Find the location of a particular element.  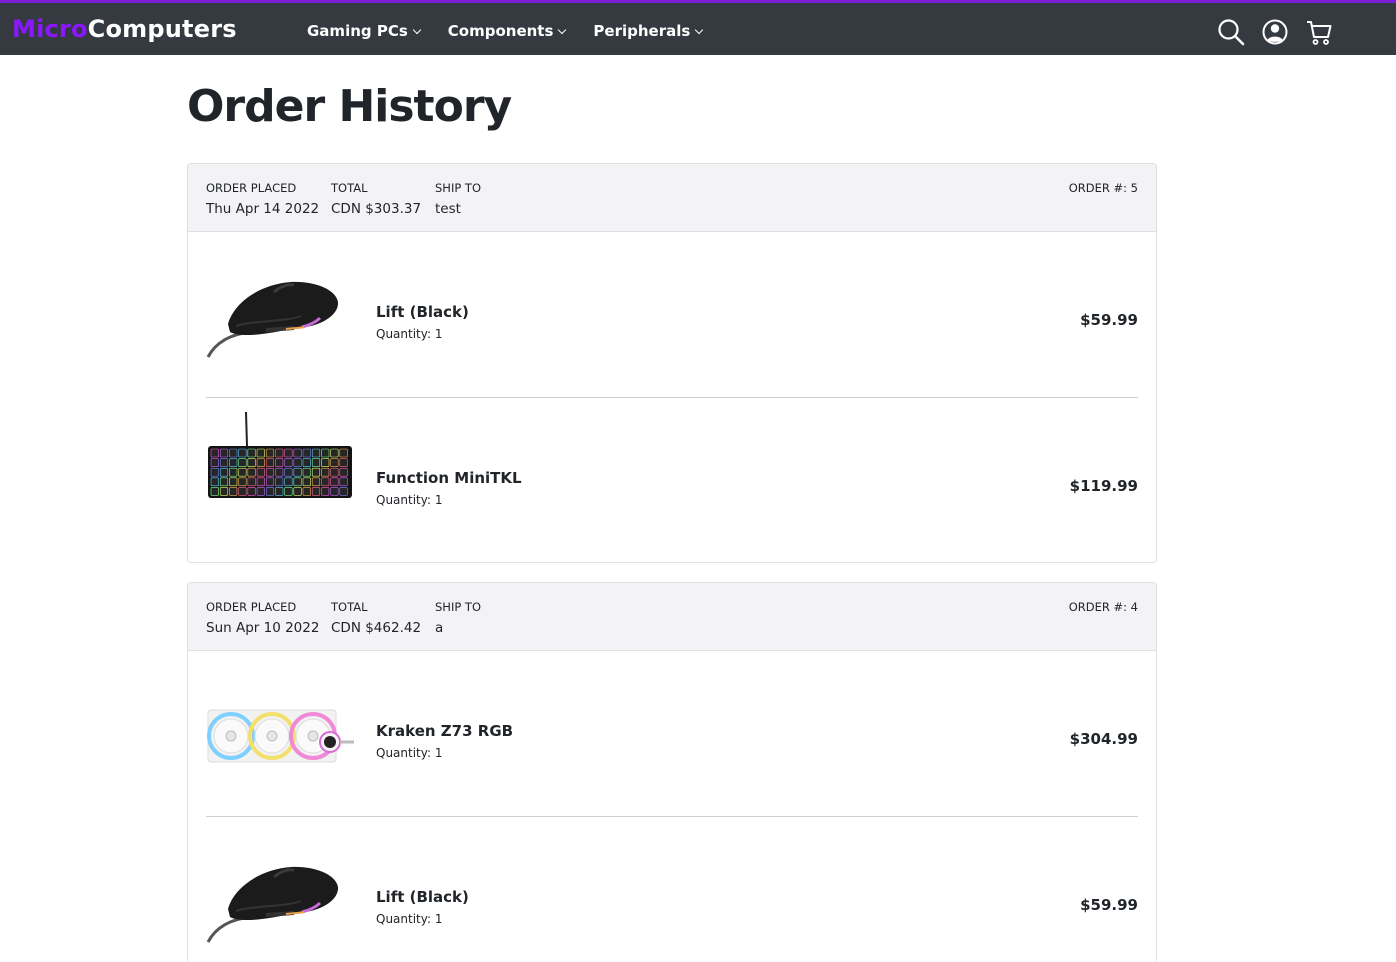

order-ship-to-value: a is located at coordinates (439, 628).